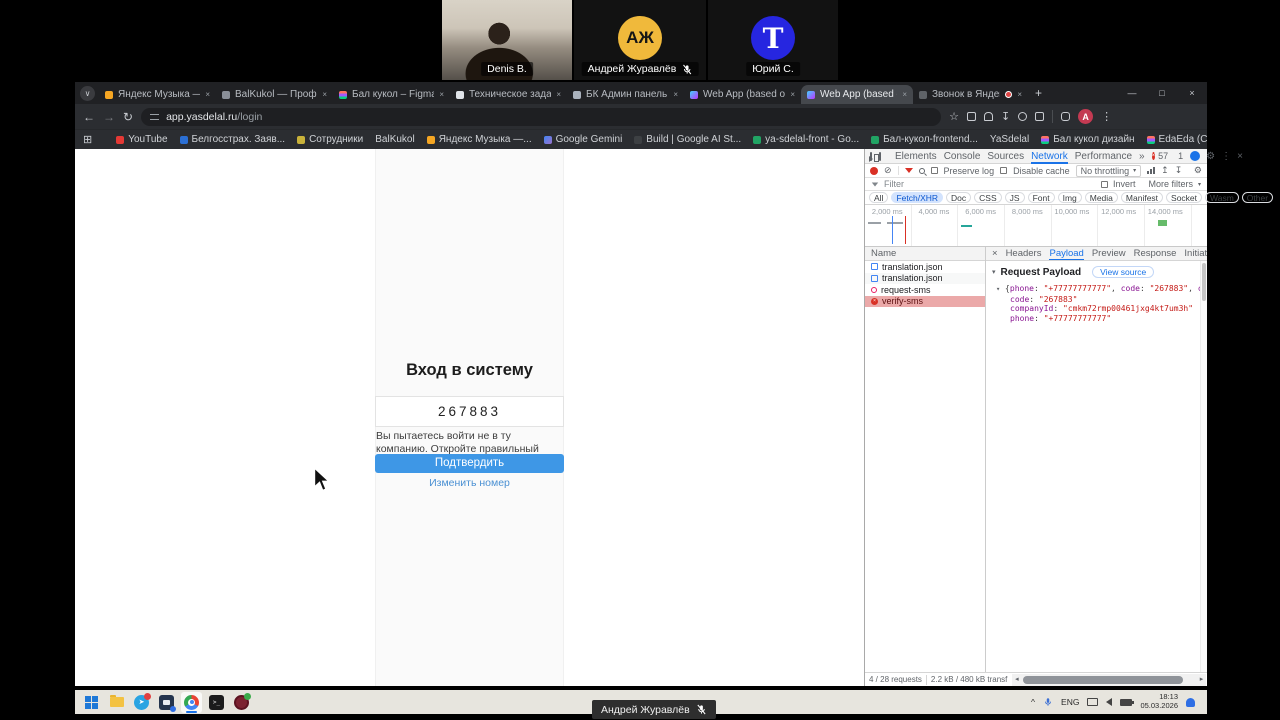  What do you see at coordinates (1162, 93) in the screenshot?
I see `maximize-button: □` at bounding box center [1162, 93].